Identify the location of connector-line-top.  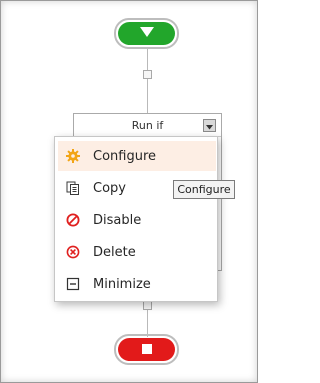
(147, 80).